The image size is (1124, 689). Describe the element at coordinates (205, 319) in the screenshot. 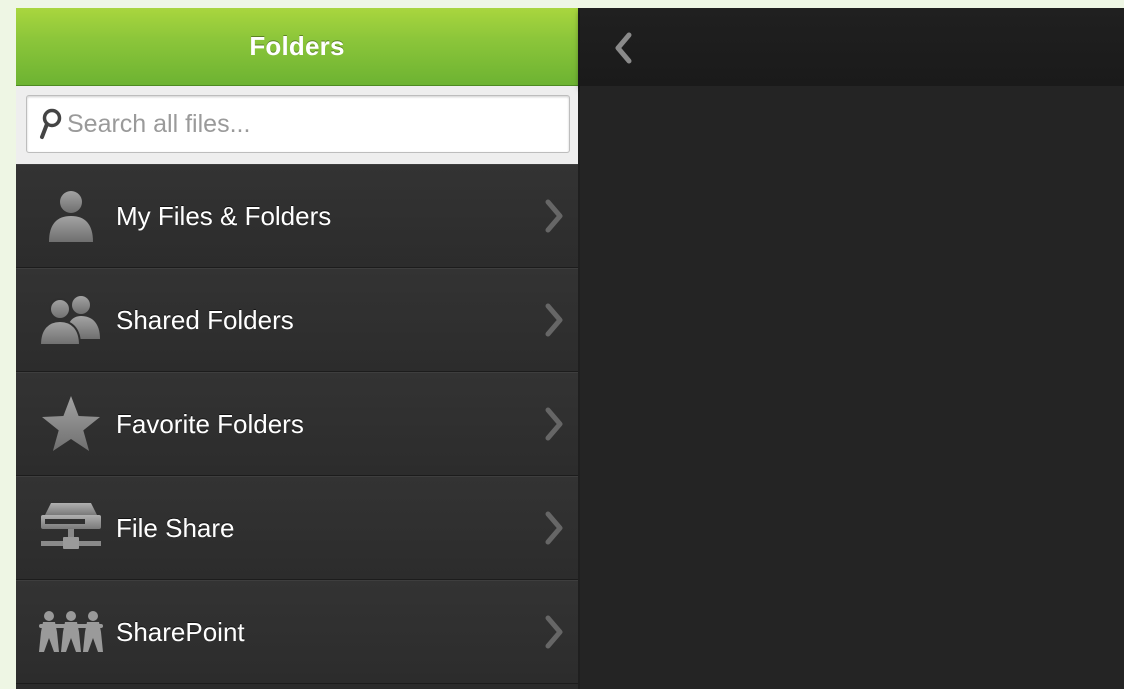

I see `nav-item-label: Shared Folders` at that location.